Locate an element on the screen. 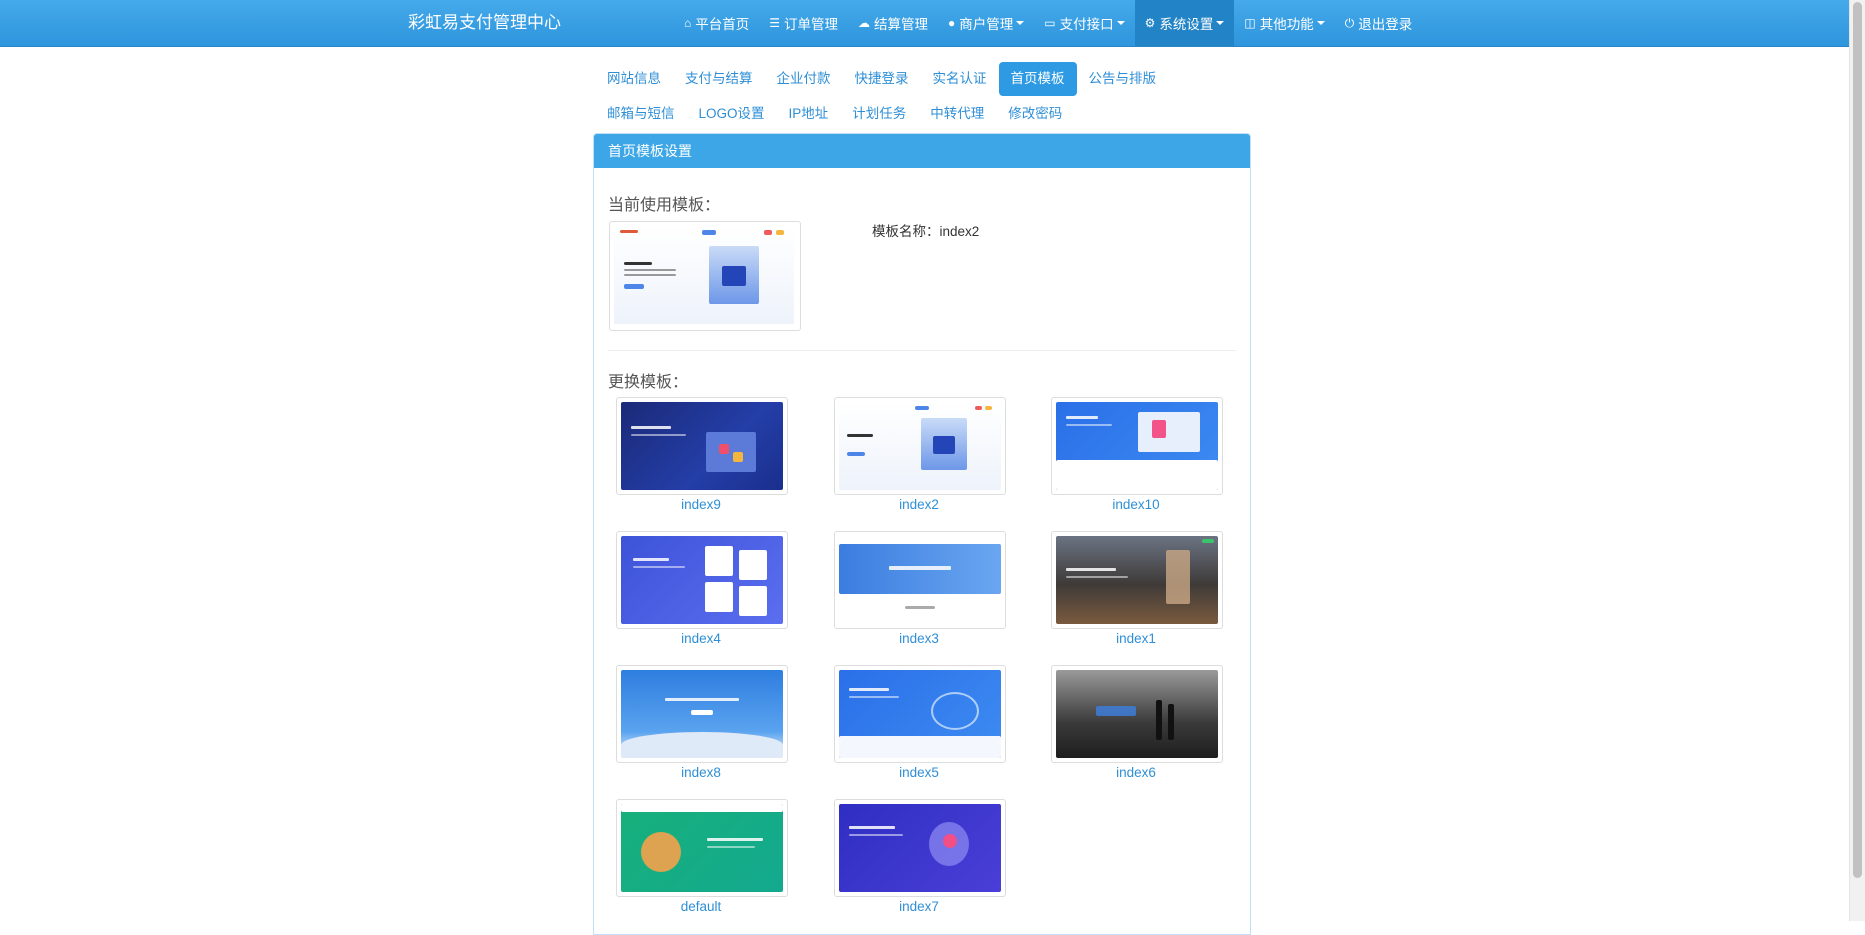  tab-email-sms: 邮箱与短信 is located at coordinates (641, 114).